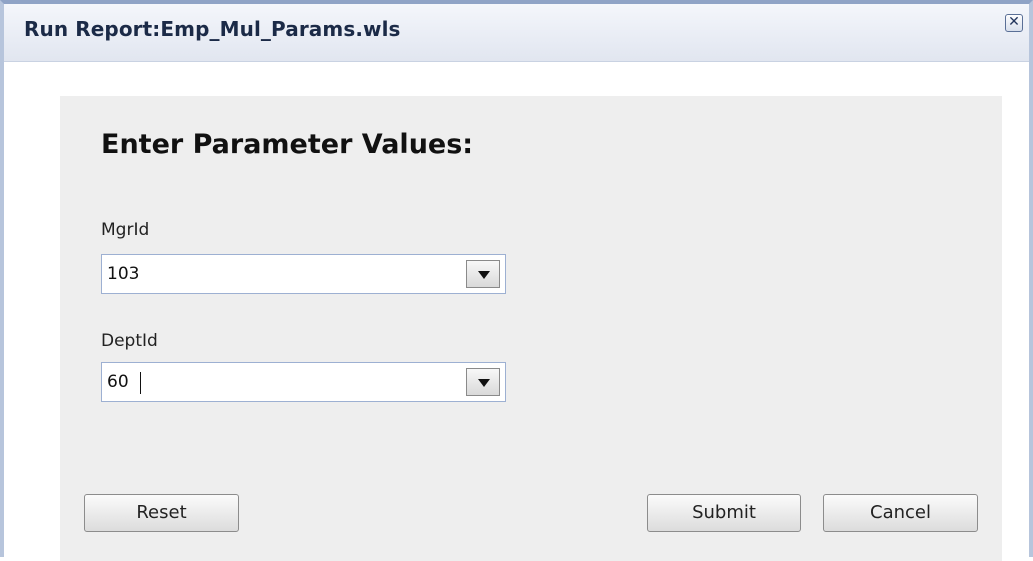  Describe the element at coordinates (212, 29) in the screenshot. I see `dialog-title: Run Report:Emp_Mul_Params.wls` at that location.